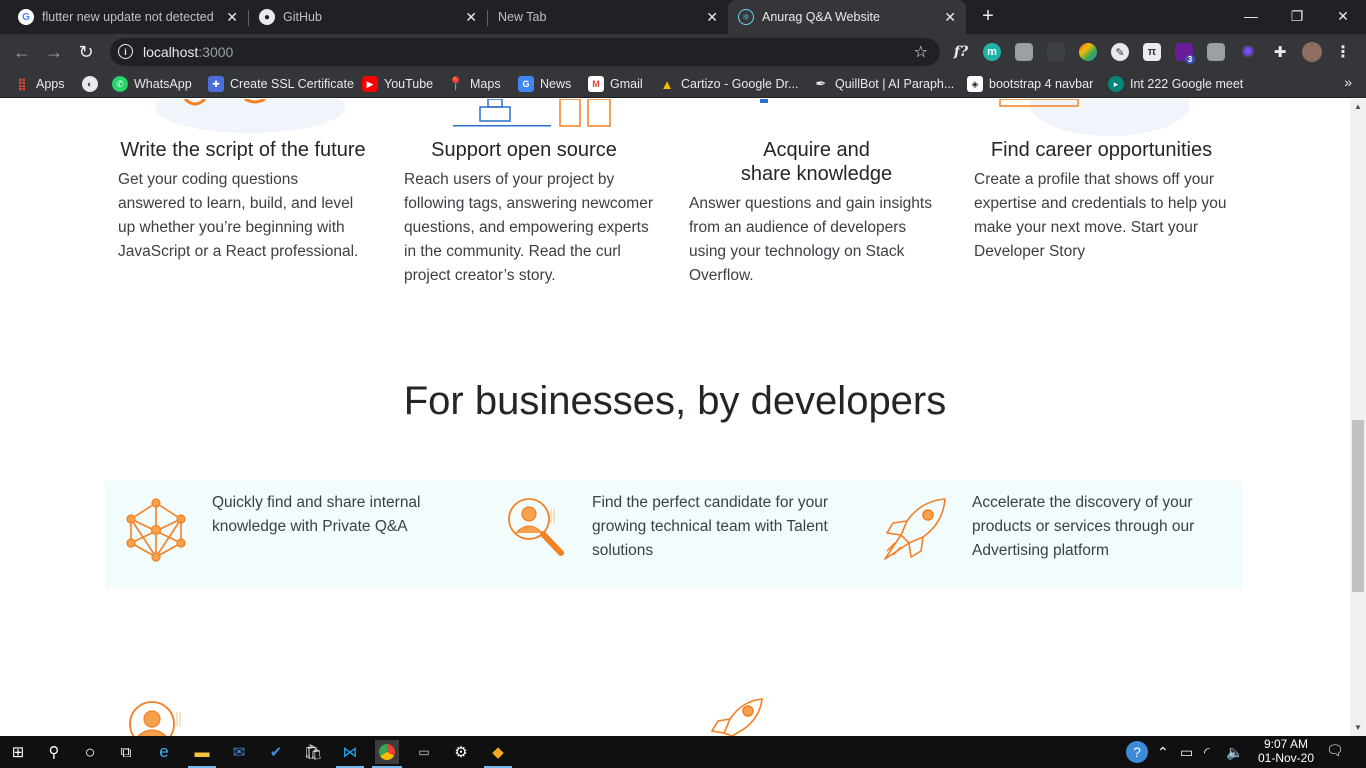  What do you see at coordinates (1343, 52) in the screenshot?
I see `menu-kebab-icon: ⋮` at bounding box center [1343, 52].